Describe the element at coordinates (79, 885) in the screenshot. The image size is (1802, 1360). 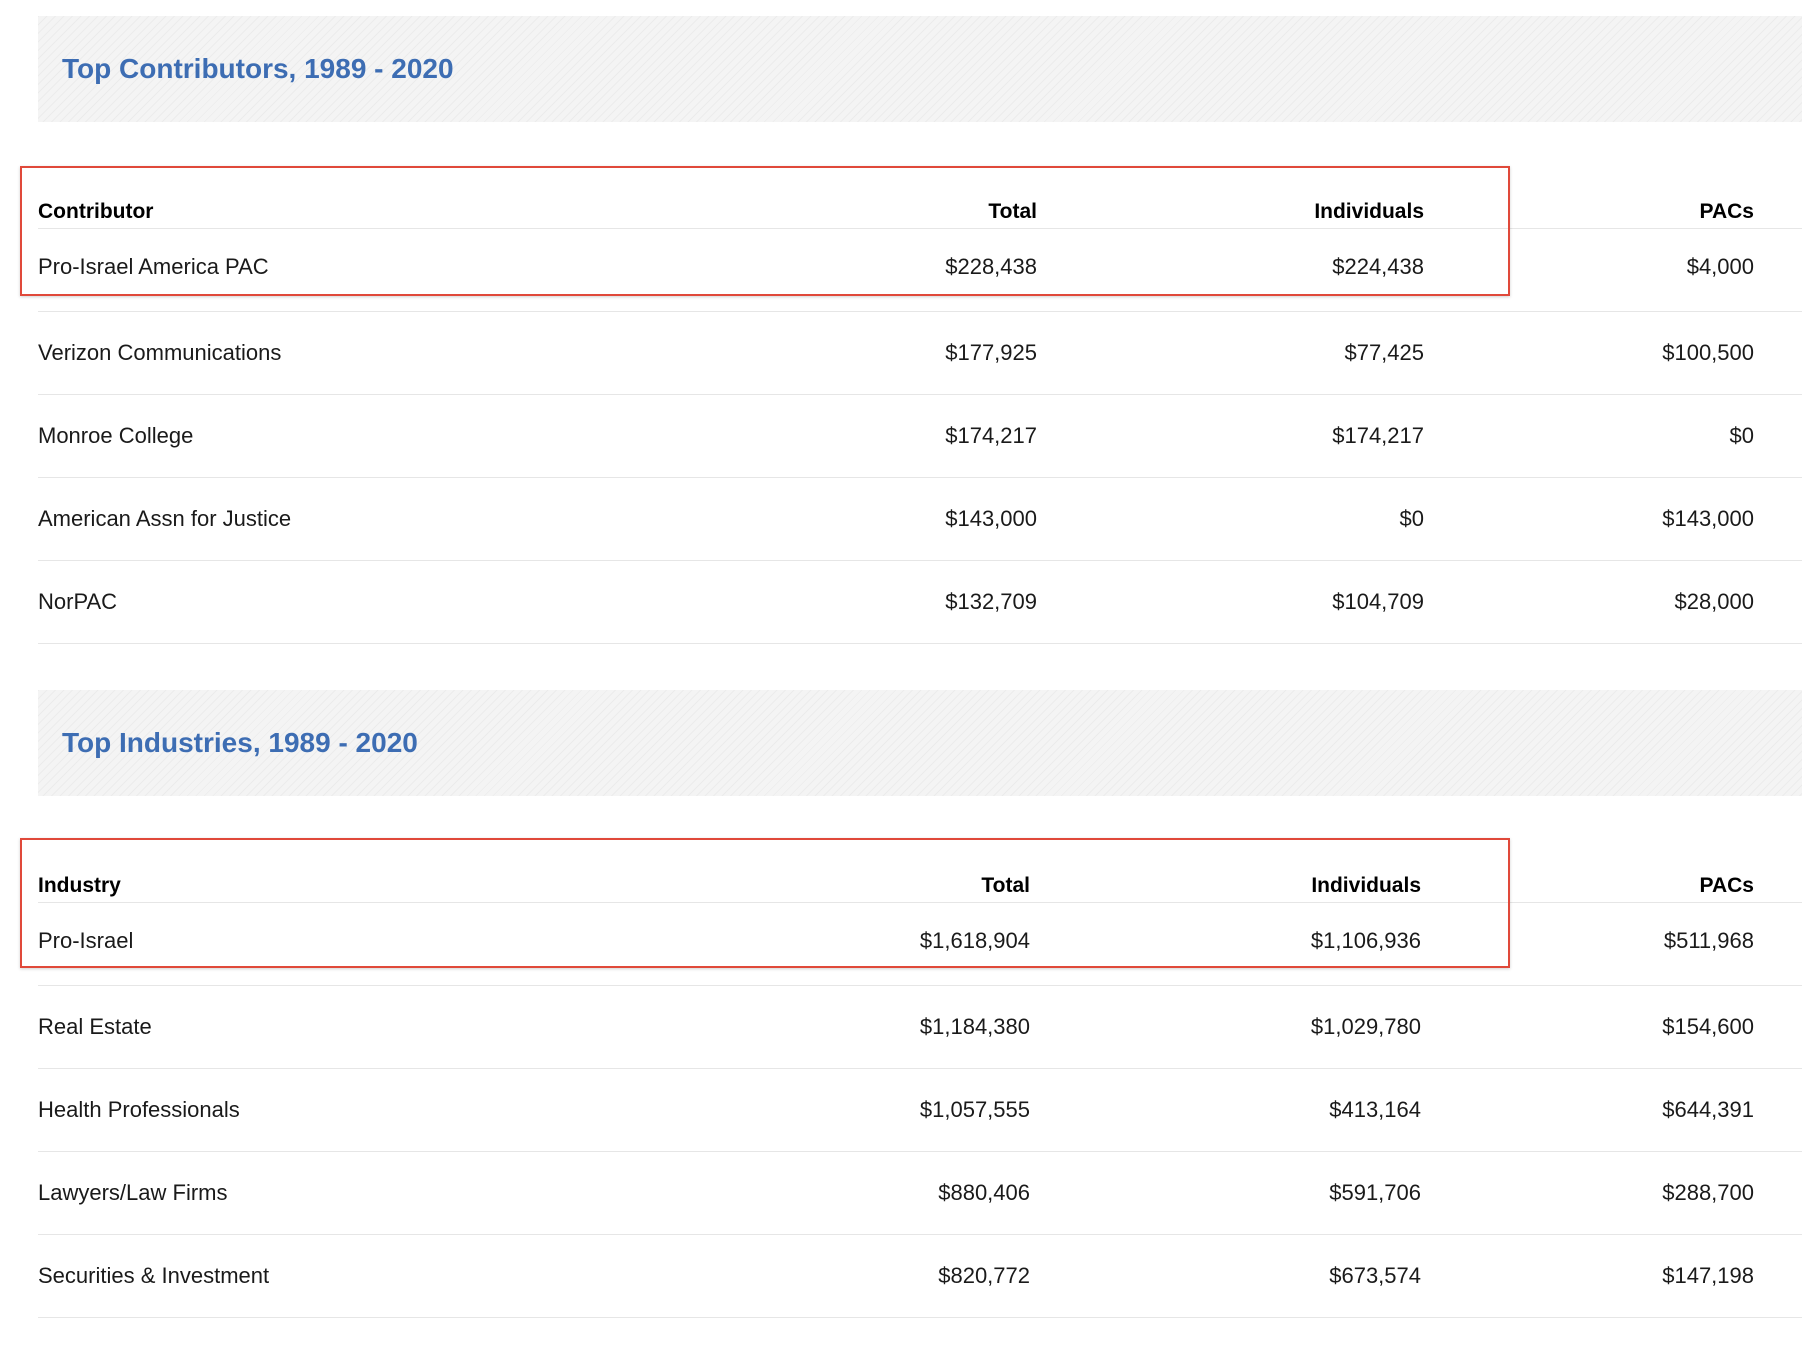
I see `column-header-industry: Industry` at that location.